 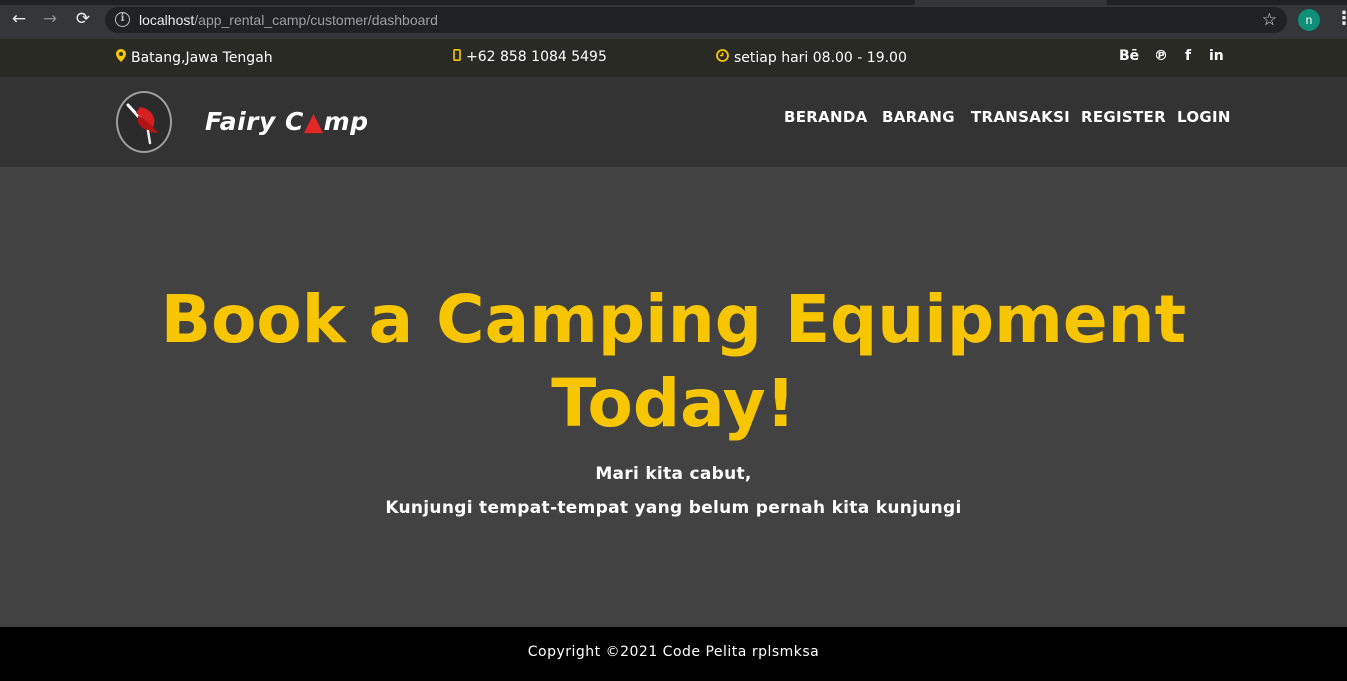 I want to click on url-path: /app_rental_camp/customer/dashboard, so click(x=316, y=20).